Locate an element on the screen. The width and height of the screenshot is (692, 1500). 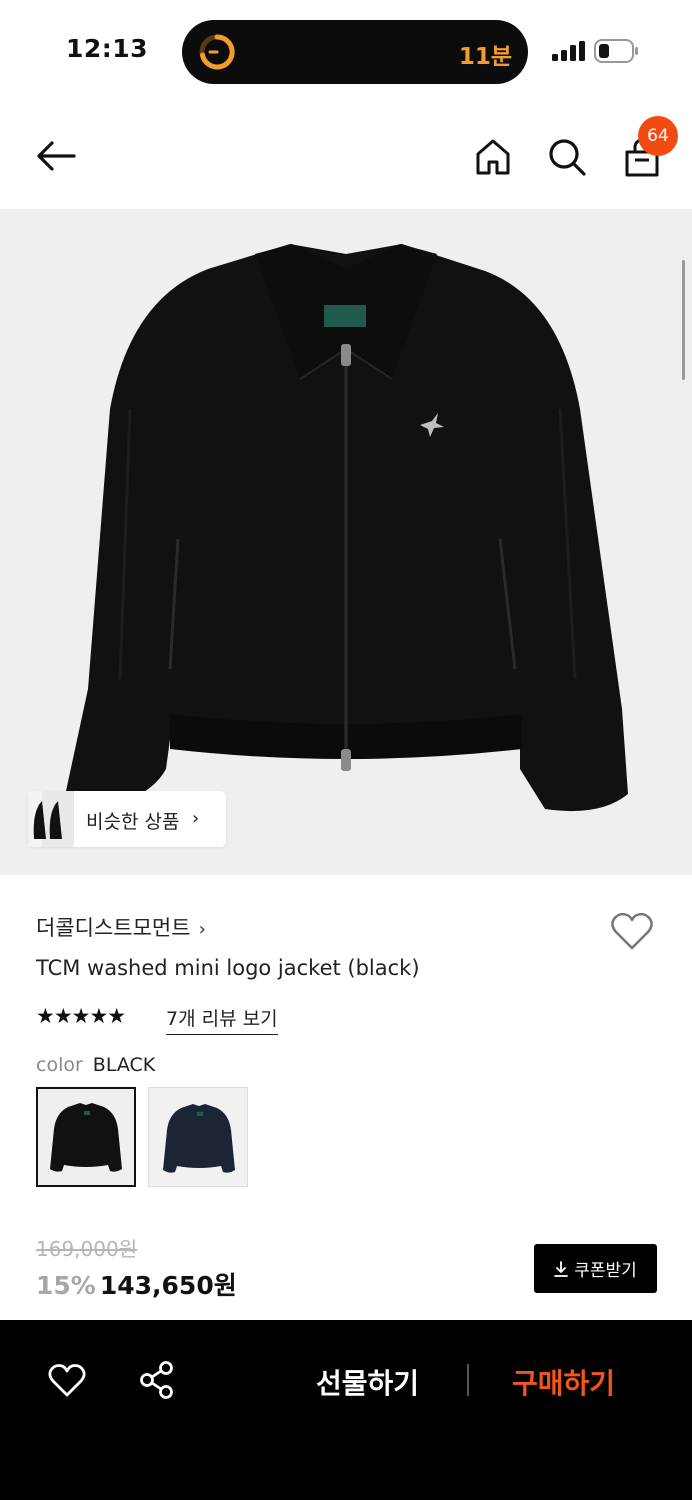
coupon-button: 쿠폰받기 is located at coordinates (595, 1268).